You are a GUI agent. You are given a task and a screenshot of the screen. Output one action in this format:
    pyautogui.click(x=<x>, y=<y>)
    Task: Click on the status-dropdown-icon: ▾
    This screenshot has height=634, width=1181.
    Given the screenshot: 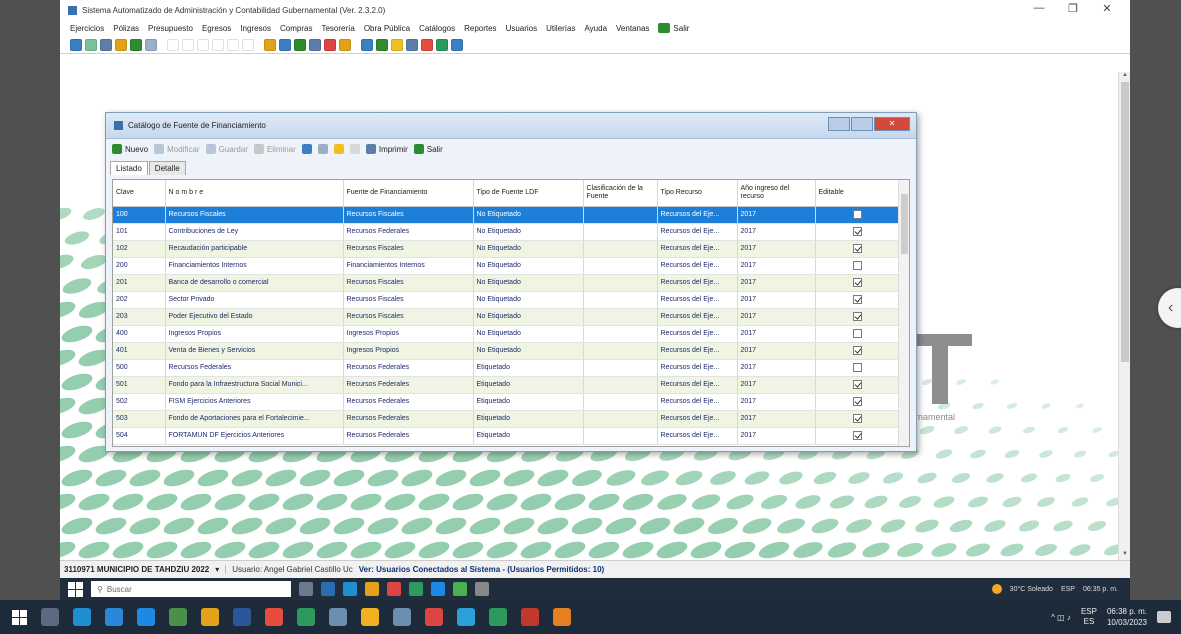 What is the action you would take?
    pyautogui.click(x=217, y=569)
    